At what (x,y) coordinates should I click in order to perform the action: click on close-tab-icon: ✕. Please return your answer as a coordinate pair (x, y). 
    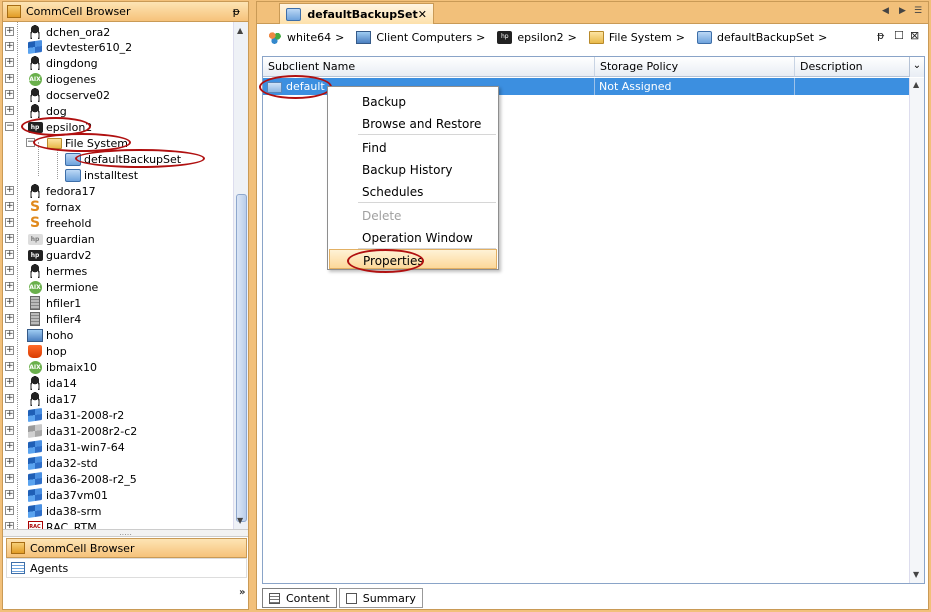
    Looking at the image, I should click on (422, 14).